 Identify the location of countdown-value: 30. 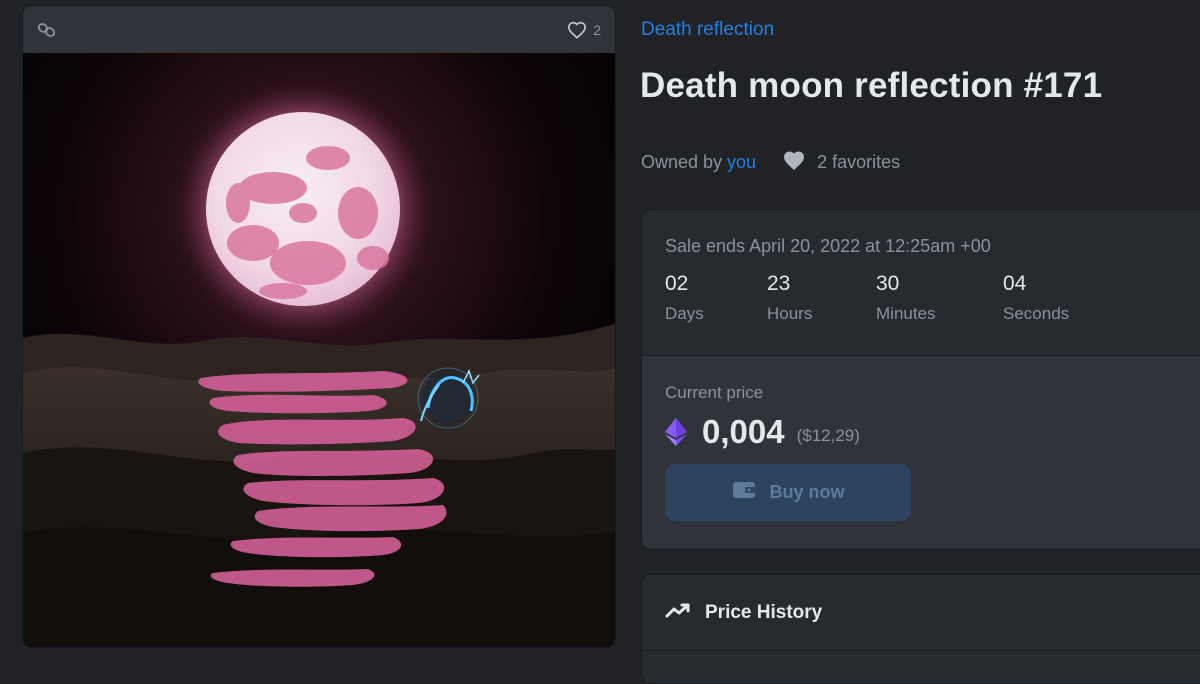
(888, 283).